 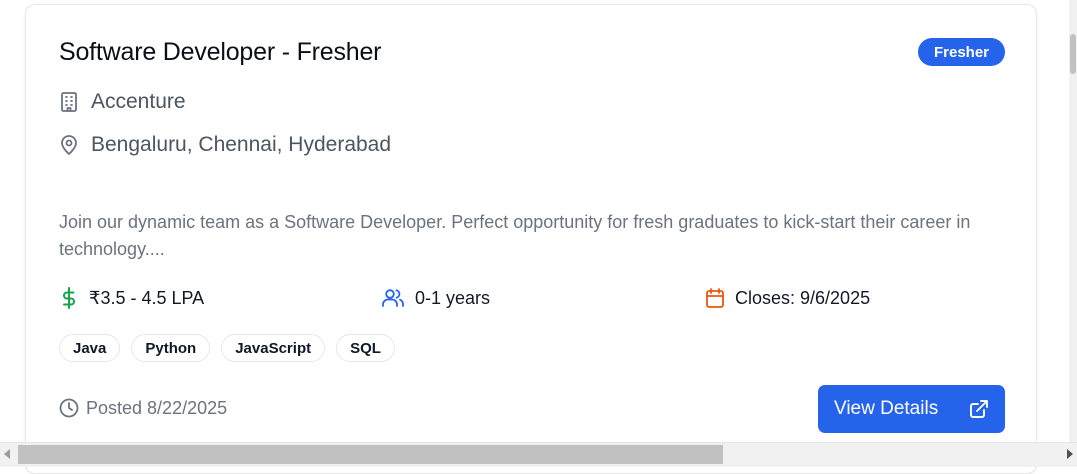 I want to click on skills-list: Java Python JavaScript SQL, so click(x=227, y=348).